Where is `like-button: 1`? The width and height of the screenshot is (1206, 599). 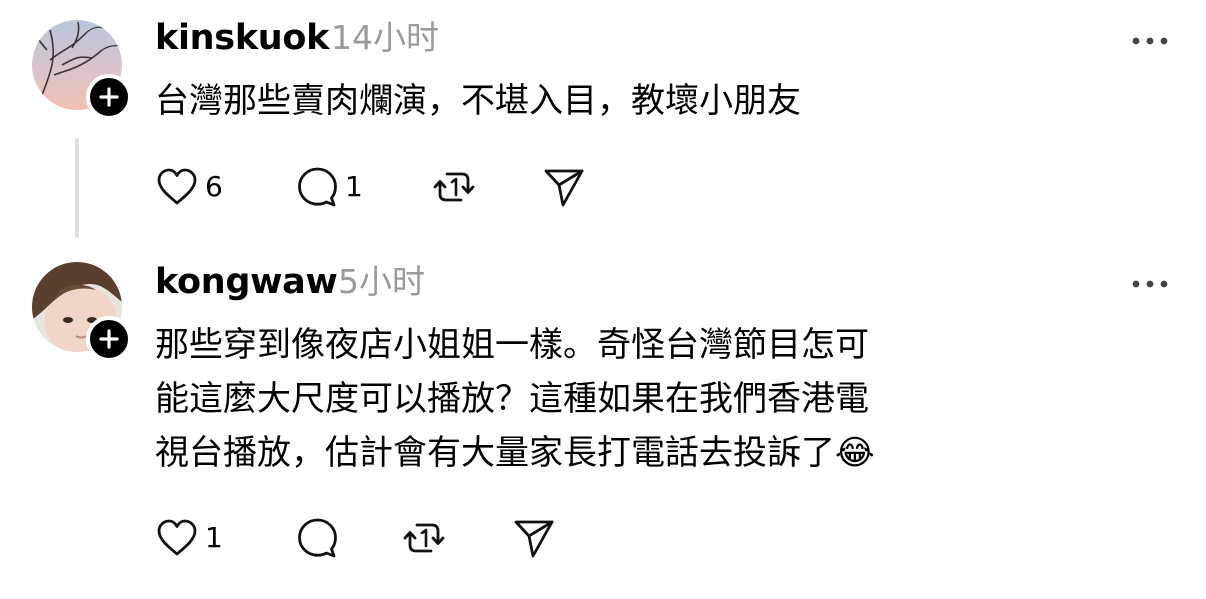
like-button: 1 is located at coordinates (189, 538).